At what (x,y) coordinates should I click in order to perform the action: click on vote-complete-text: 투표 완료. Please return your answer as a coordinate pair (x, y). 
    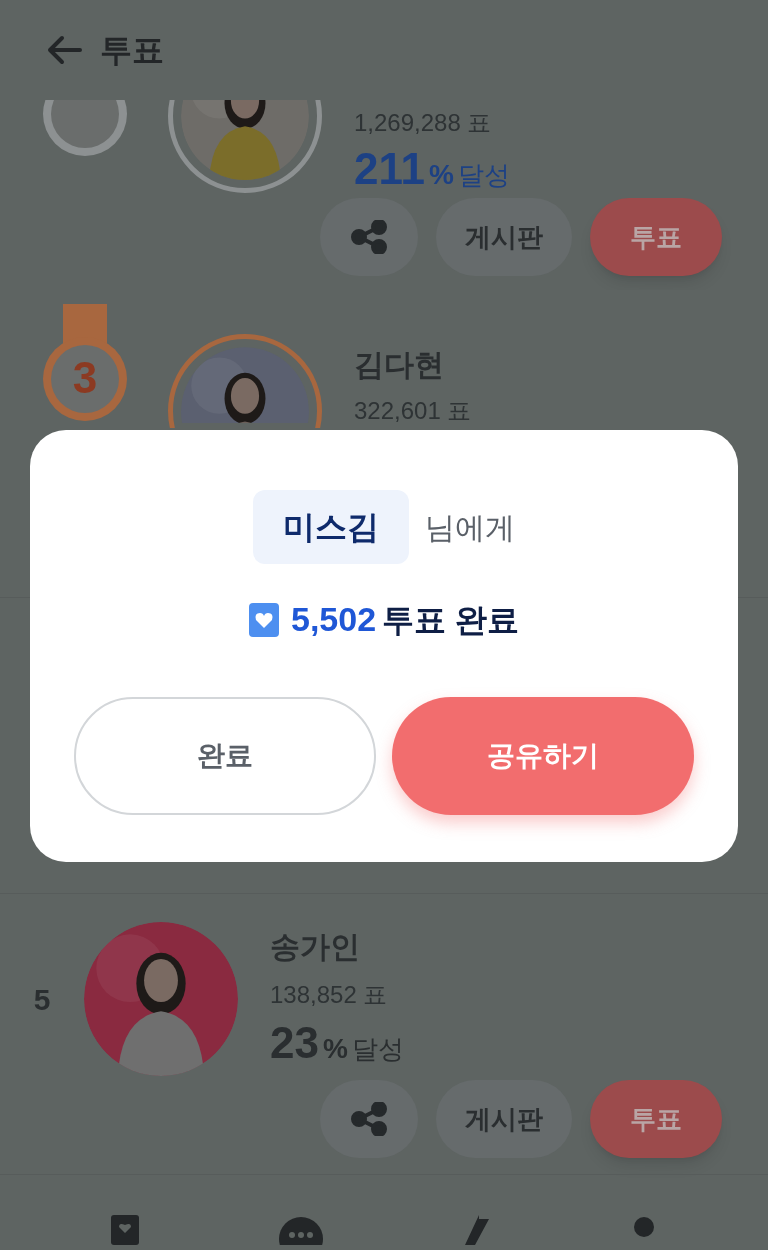
    Looking at the image, I should click on (450, 620).